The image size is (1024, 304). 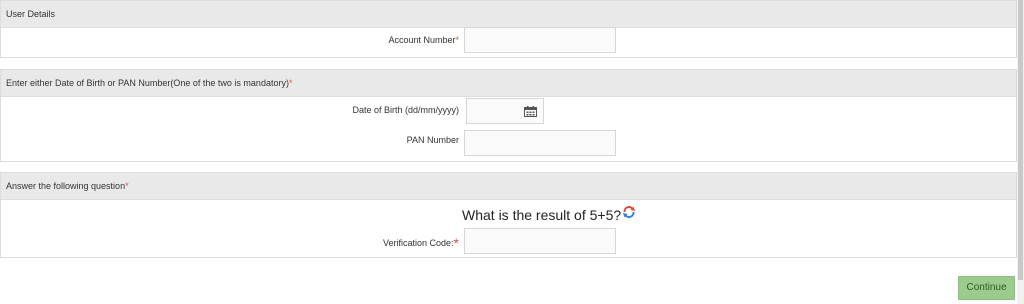 I want to click on scrollbar-thumb, so click(x=1020, y=140).